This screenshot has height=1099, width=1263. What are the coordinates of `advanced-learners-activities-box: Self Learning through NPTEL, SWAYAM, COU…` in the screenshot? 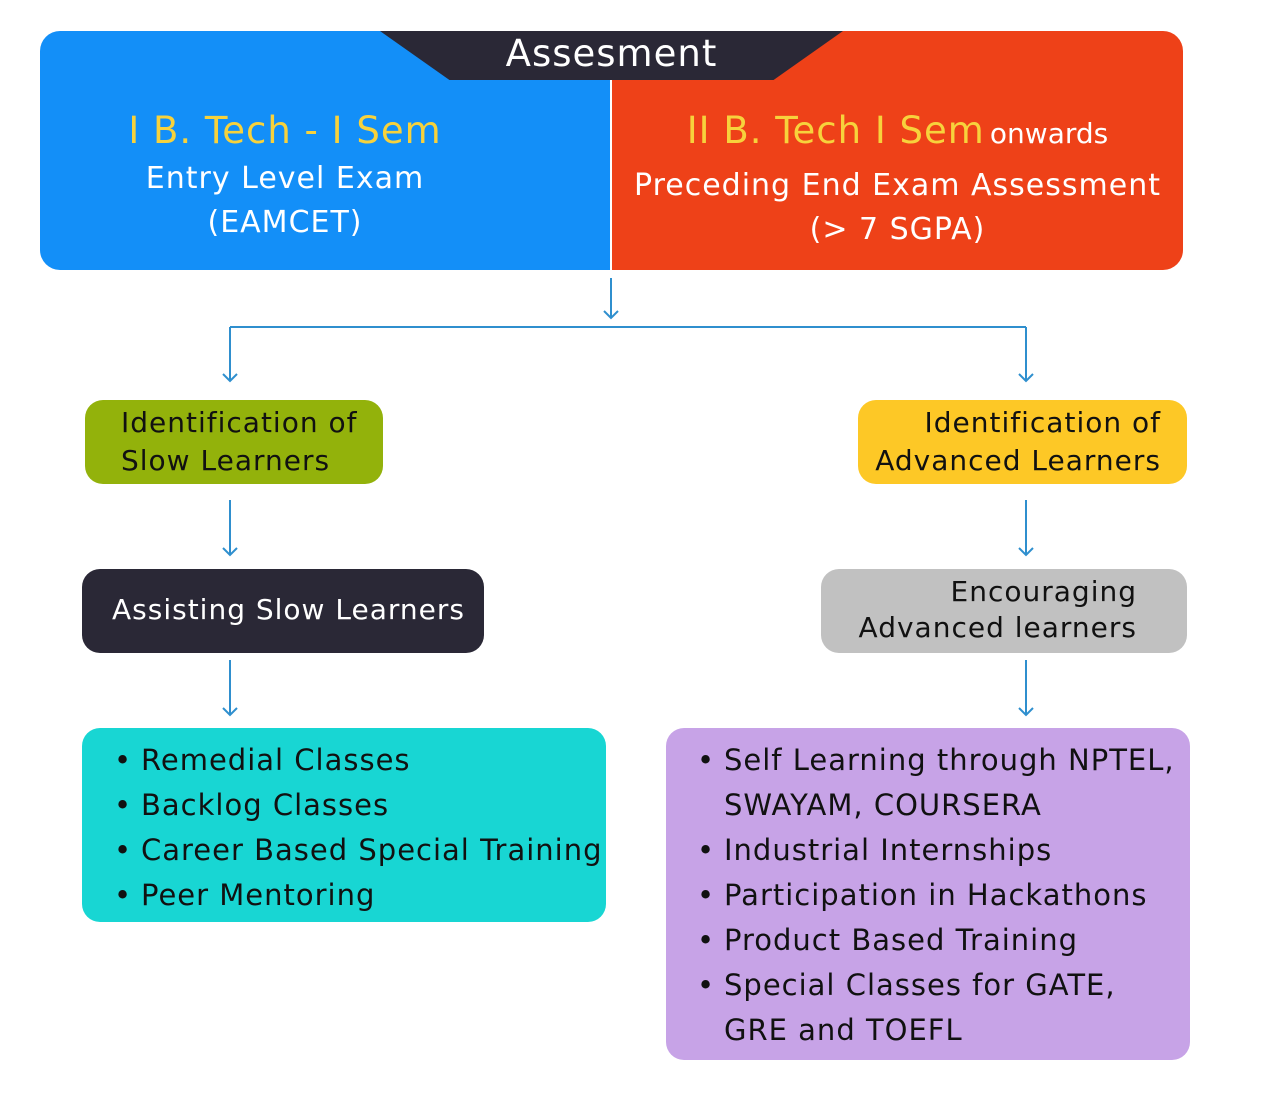 It's located at (928, 894).